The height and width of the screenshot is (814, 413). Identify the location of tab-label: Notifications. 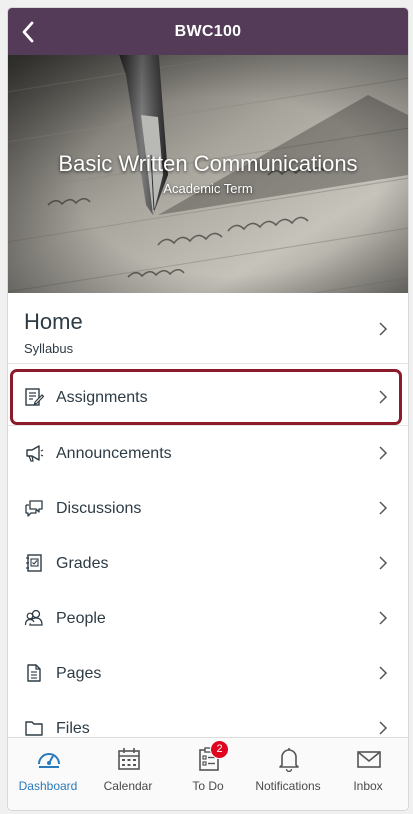
(288, 786).